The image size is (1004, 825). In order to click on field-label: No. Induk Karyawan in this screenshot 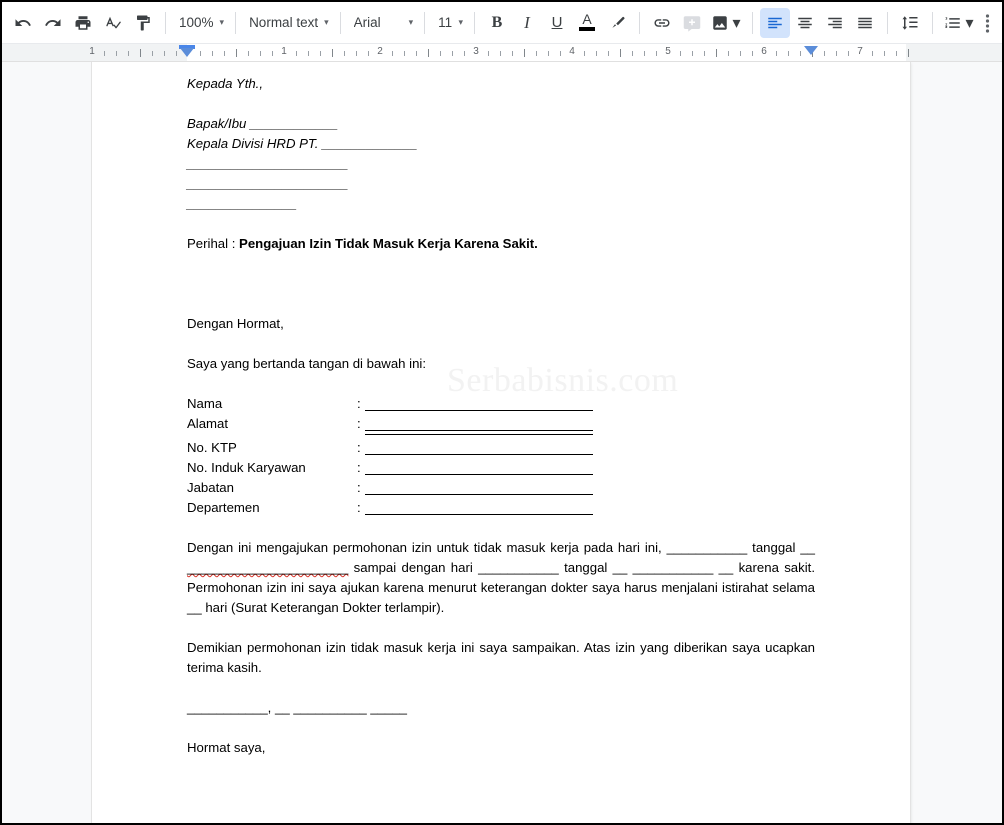, I will do `click(246, 467)`.